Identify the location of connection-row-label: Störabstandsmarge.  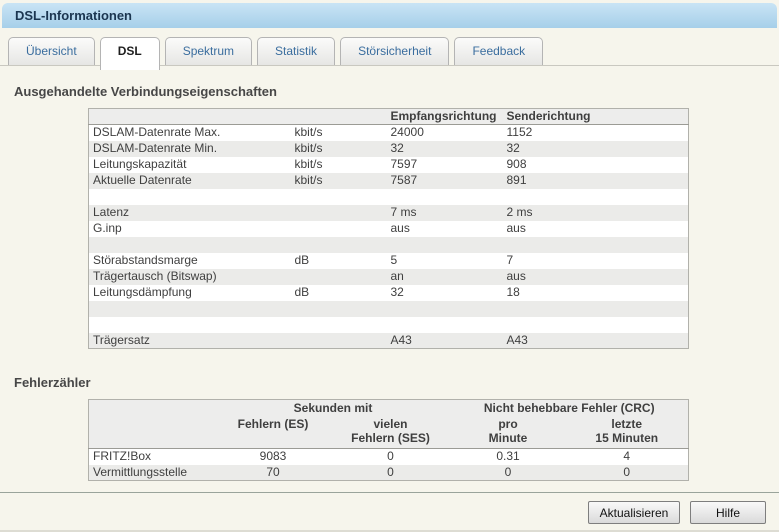
(145, 260).